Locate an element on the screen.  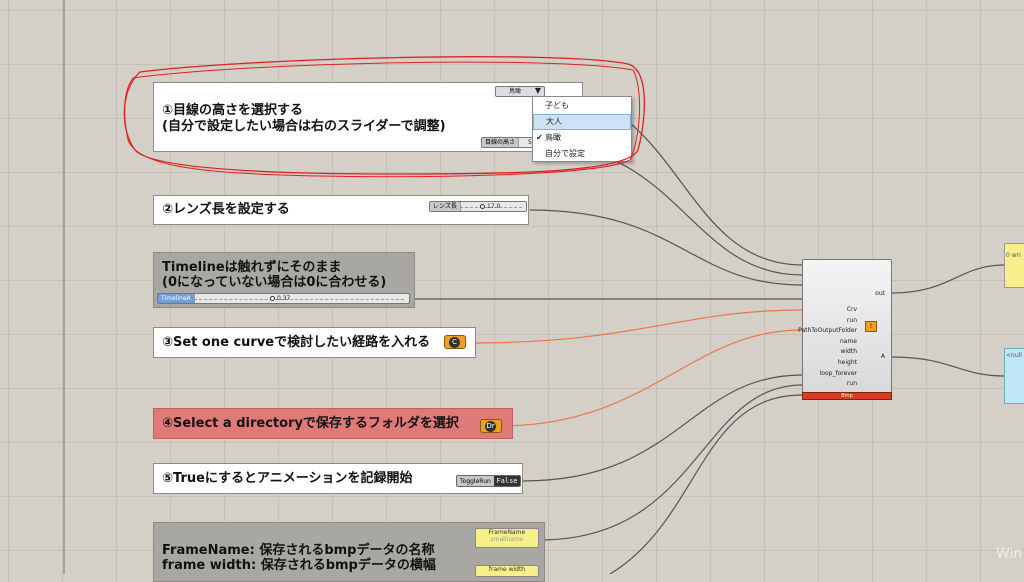
toggle-value: False is located at coordinates (507, 481).